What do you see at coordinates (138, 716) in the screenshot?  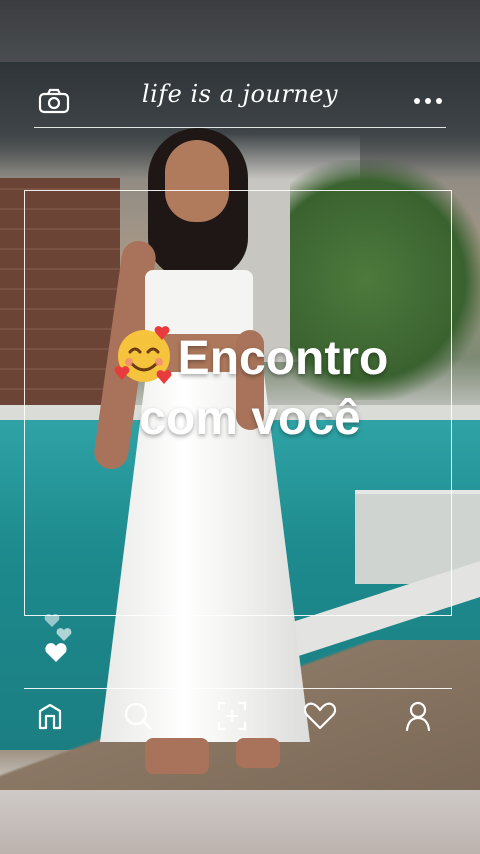 I see `search-icon` at bounding box center [138, 716].